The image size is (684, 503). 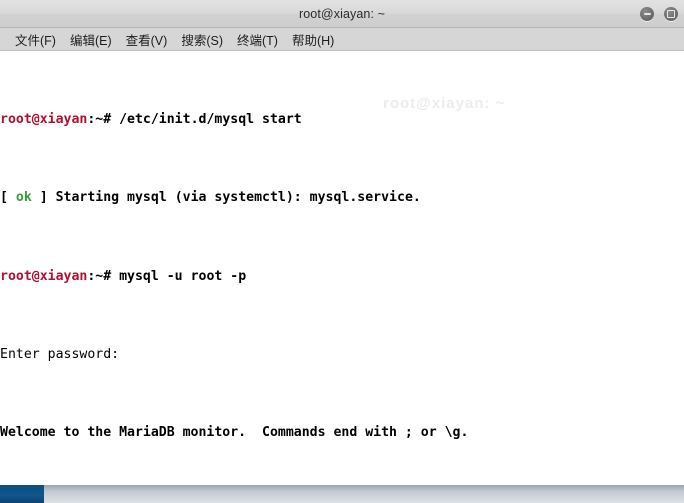 I want to click on prompt-tail-2: :~#, so click(x=103, y=276).